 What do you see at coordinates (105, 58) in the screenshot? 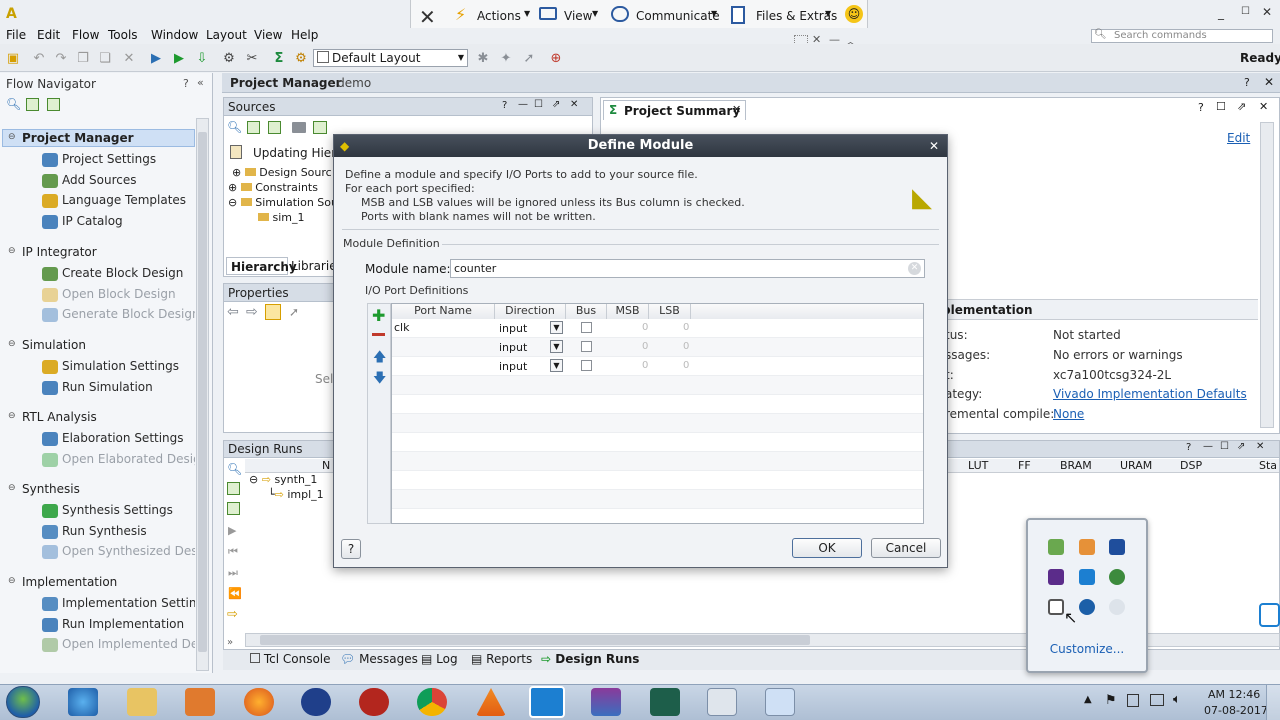
I see `paste-icon: ❏` at bounding box center [105, 58].